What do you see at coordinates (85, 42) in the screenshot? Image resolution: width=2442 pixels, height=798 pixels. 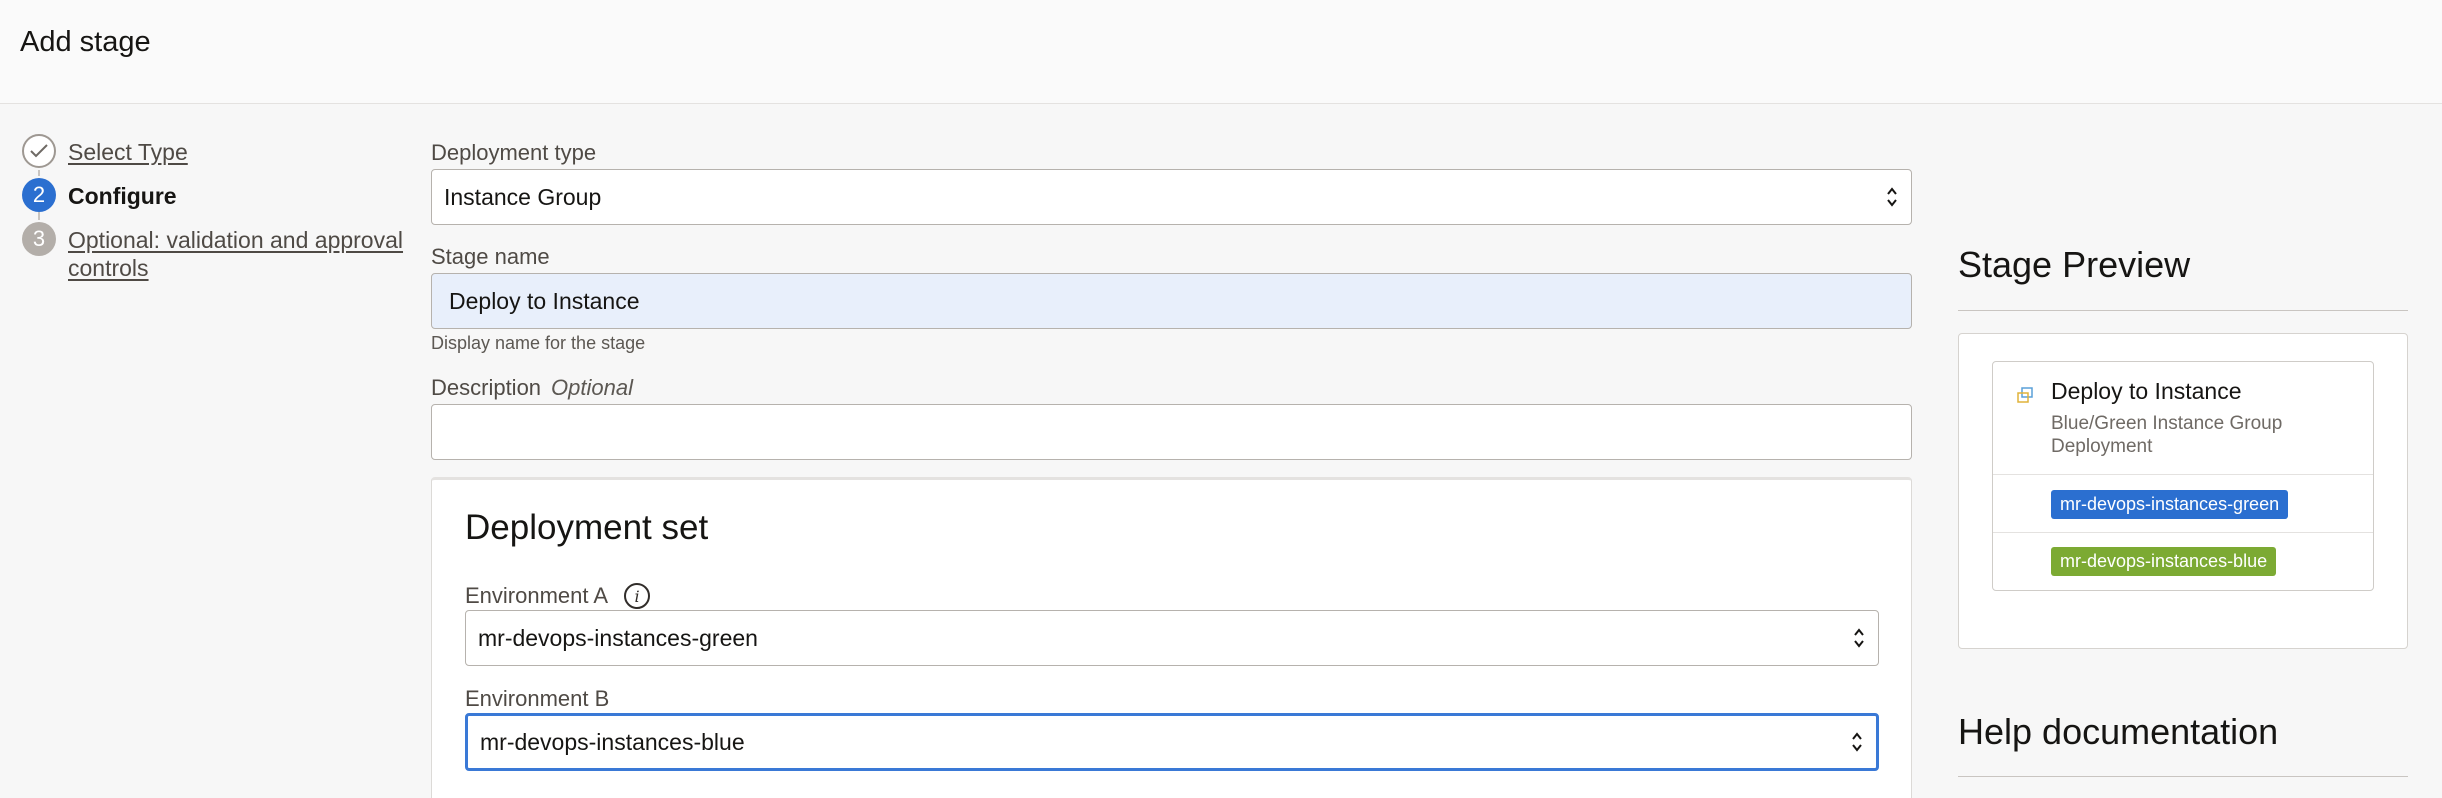 I see `page-title: Add stage` at bounding box center [85, 42].